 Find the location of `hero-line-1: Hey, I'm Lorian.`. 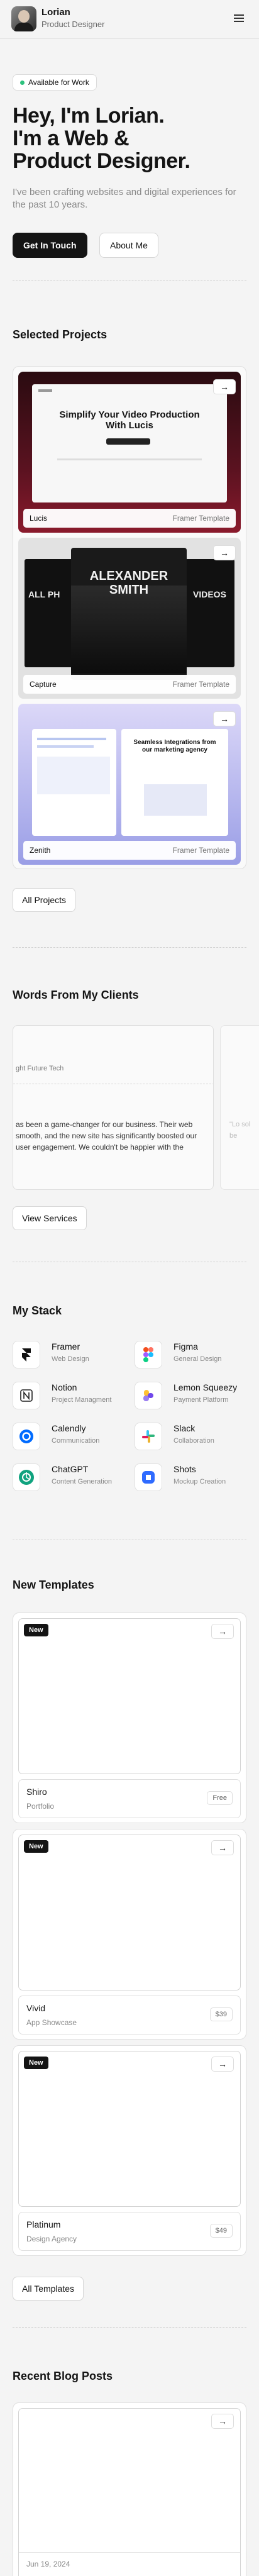

hero-line-1: Hey, I'm Lorian. is located at coordinates (89, 116).